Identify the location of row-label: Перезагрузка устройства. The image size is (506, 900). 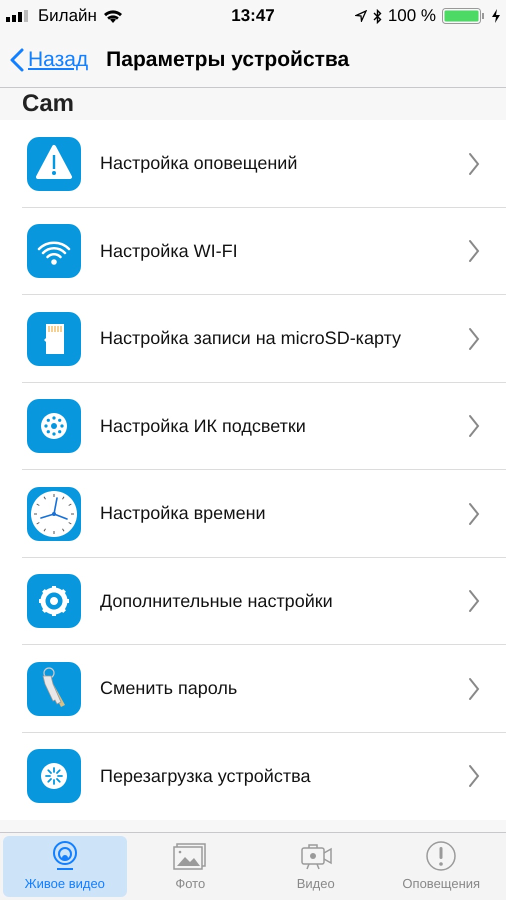
(206, 776).